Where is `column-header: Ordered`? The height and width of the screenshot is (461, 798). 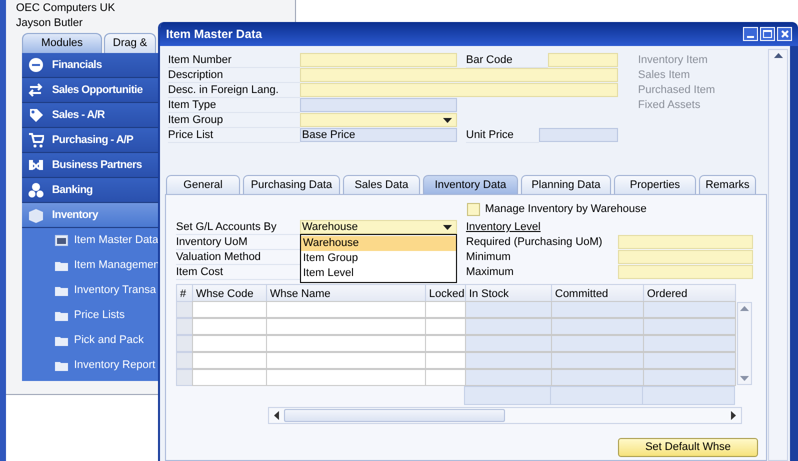
column-header: Ordered is located at coordinates (689, 293).